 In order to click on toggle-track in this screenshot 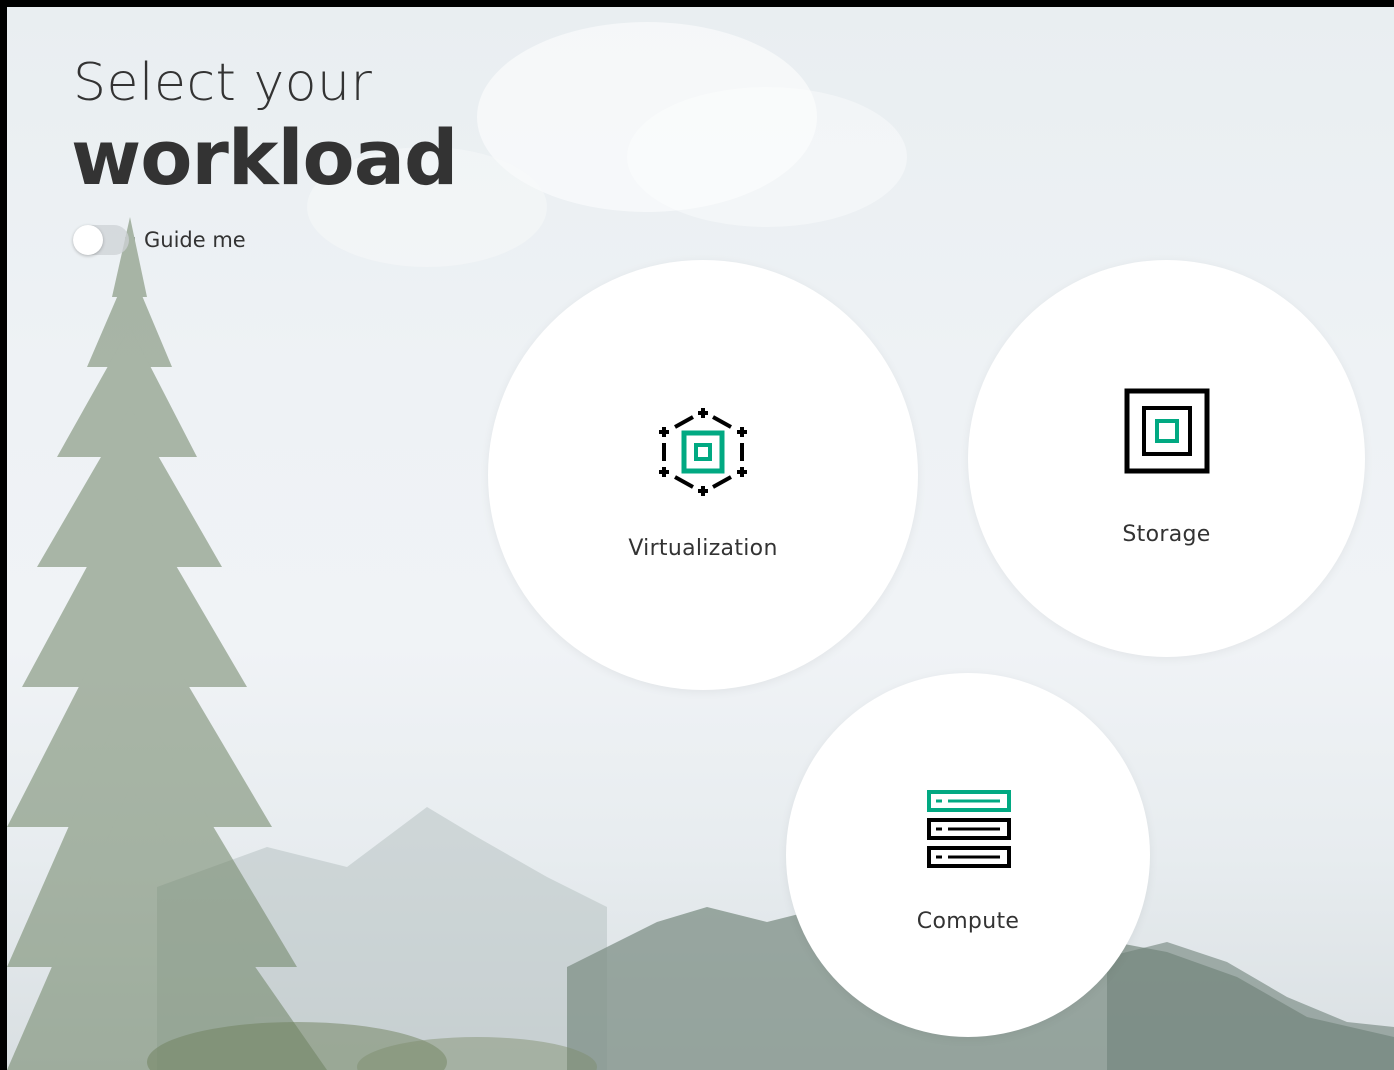, I will do `click(101, 240)`.